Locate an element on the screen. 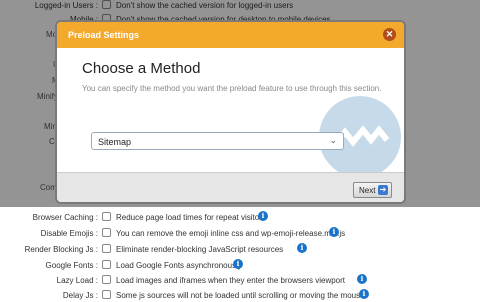 The height and width of the screenshot is (302, 480). next-button: Next ➔ is located at coordinates (372, 190).